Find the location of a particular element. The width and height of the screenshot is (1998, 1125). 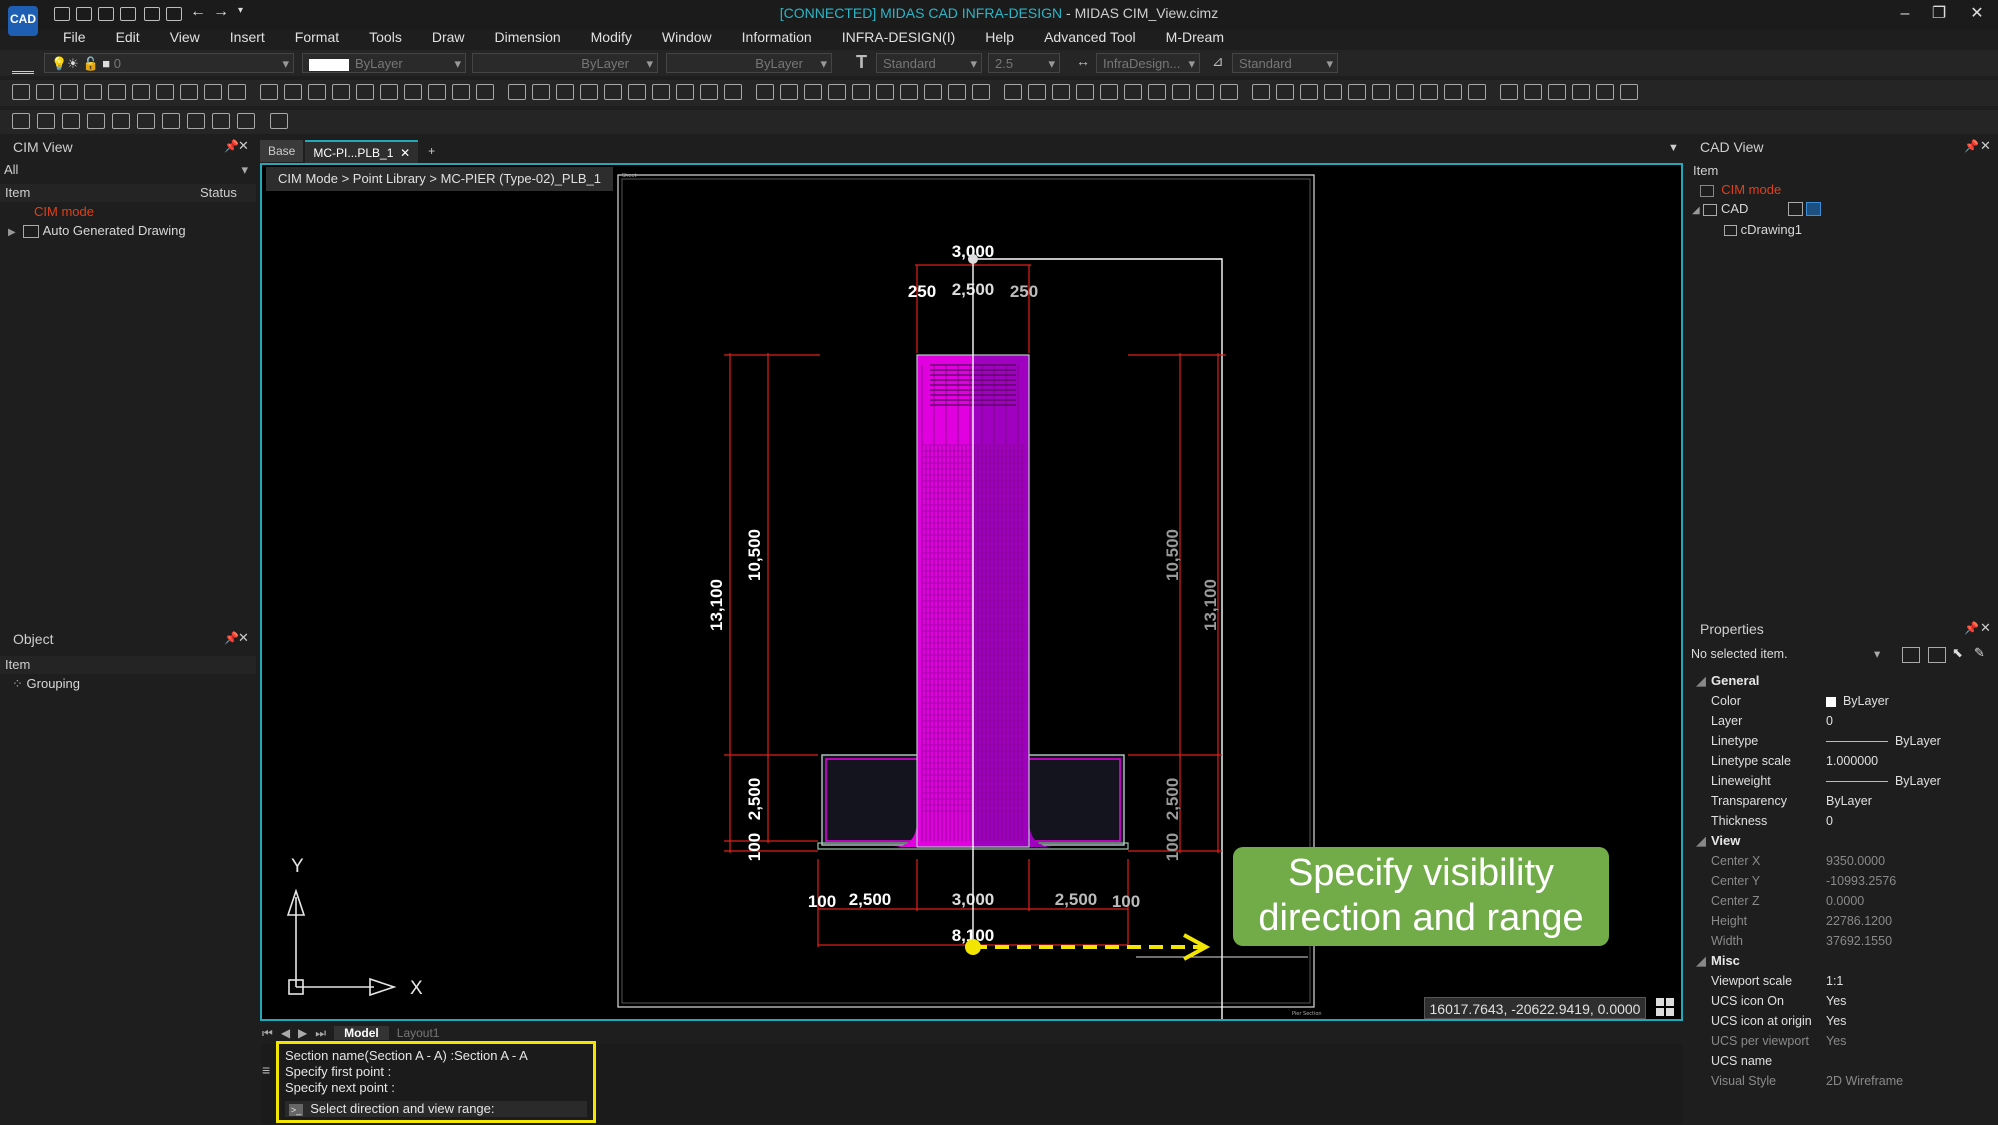

text-height-combo: 2.5 is located at coordinates (1024, 63).